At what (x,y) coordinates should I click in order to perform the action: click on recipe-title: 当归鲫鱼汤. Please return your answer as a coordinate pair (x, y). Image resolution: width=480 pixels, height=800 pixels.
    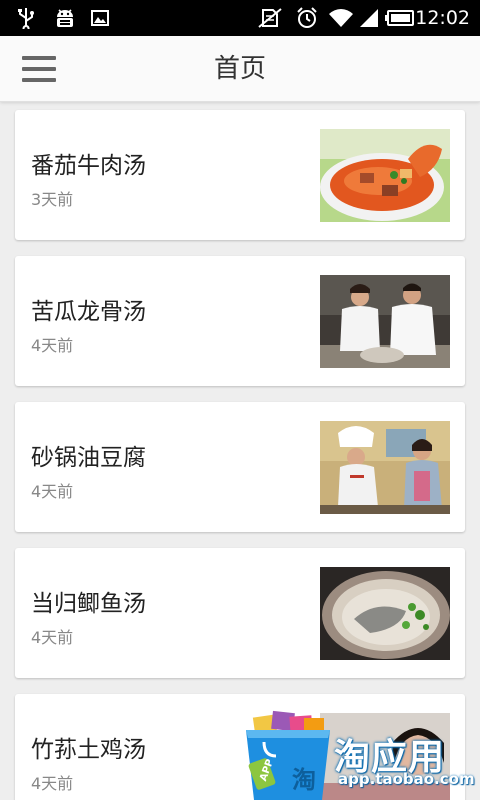
    Looking at the image, I should click on (88, 604).